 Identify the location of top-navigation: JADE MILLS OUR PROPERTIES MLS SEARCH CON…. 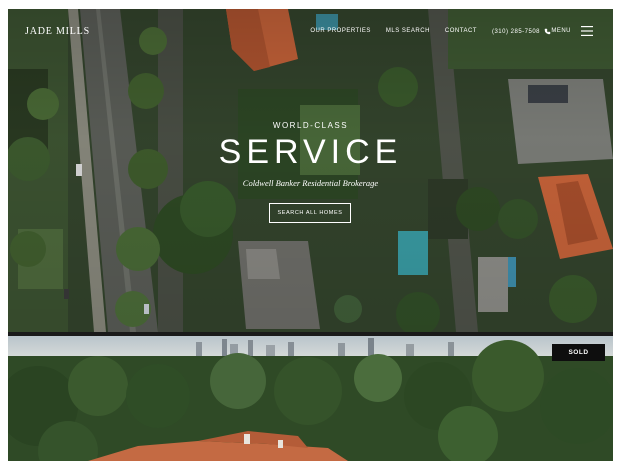
(310, 32).